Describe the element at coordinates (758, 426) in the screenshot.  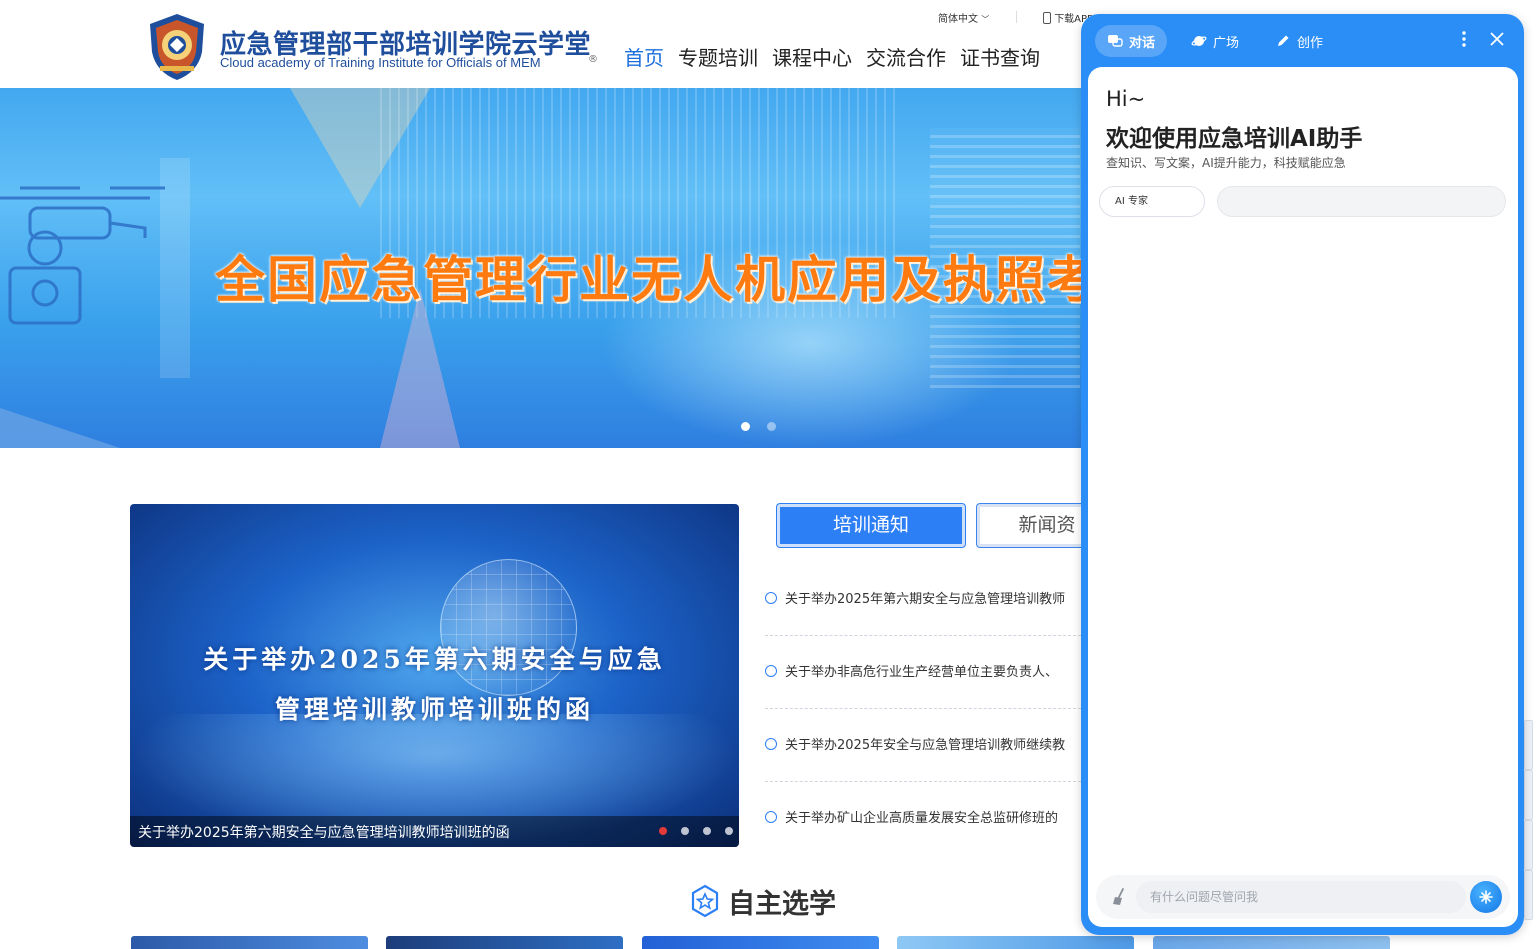
I see `banner-pagination` at that location.